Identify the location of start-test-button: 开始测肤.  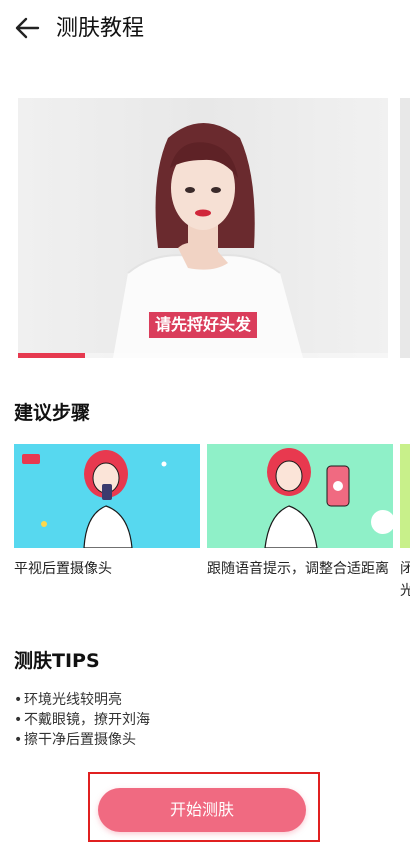
(202, 810).